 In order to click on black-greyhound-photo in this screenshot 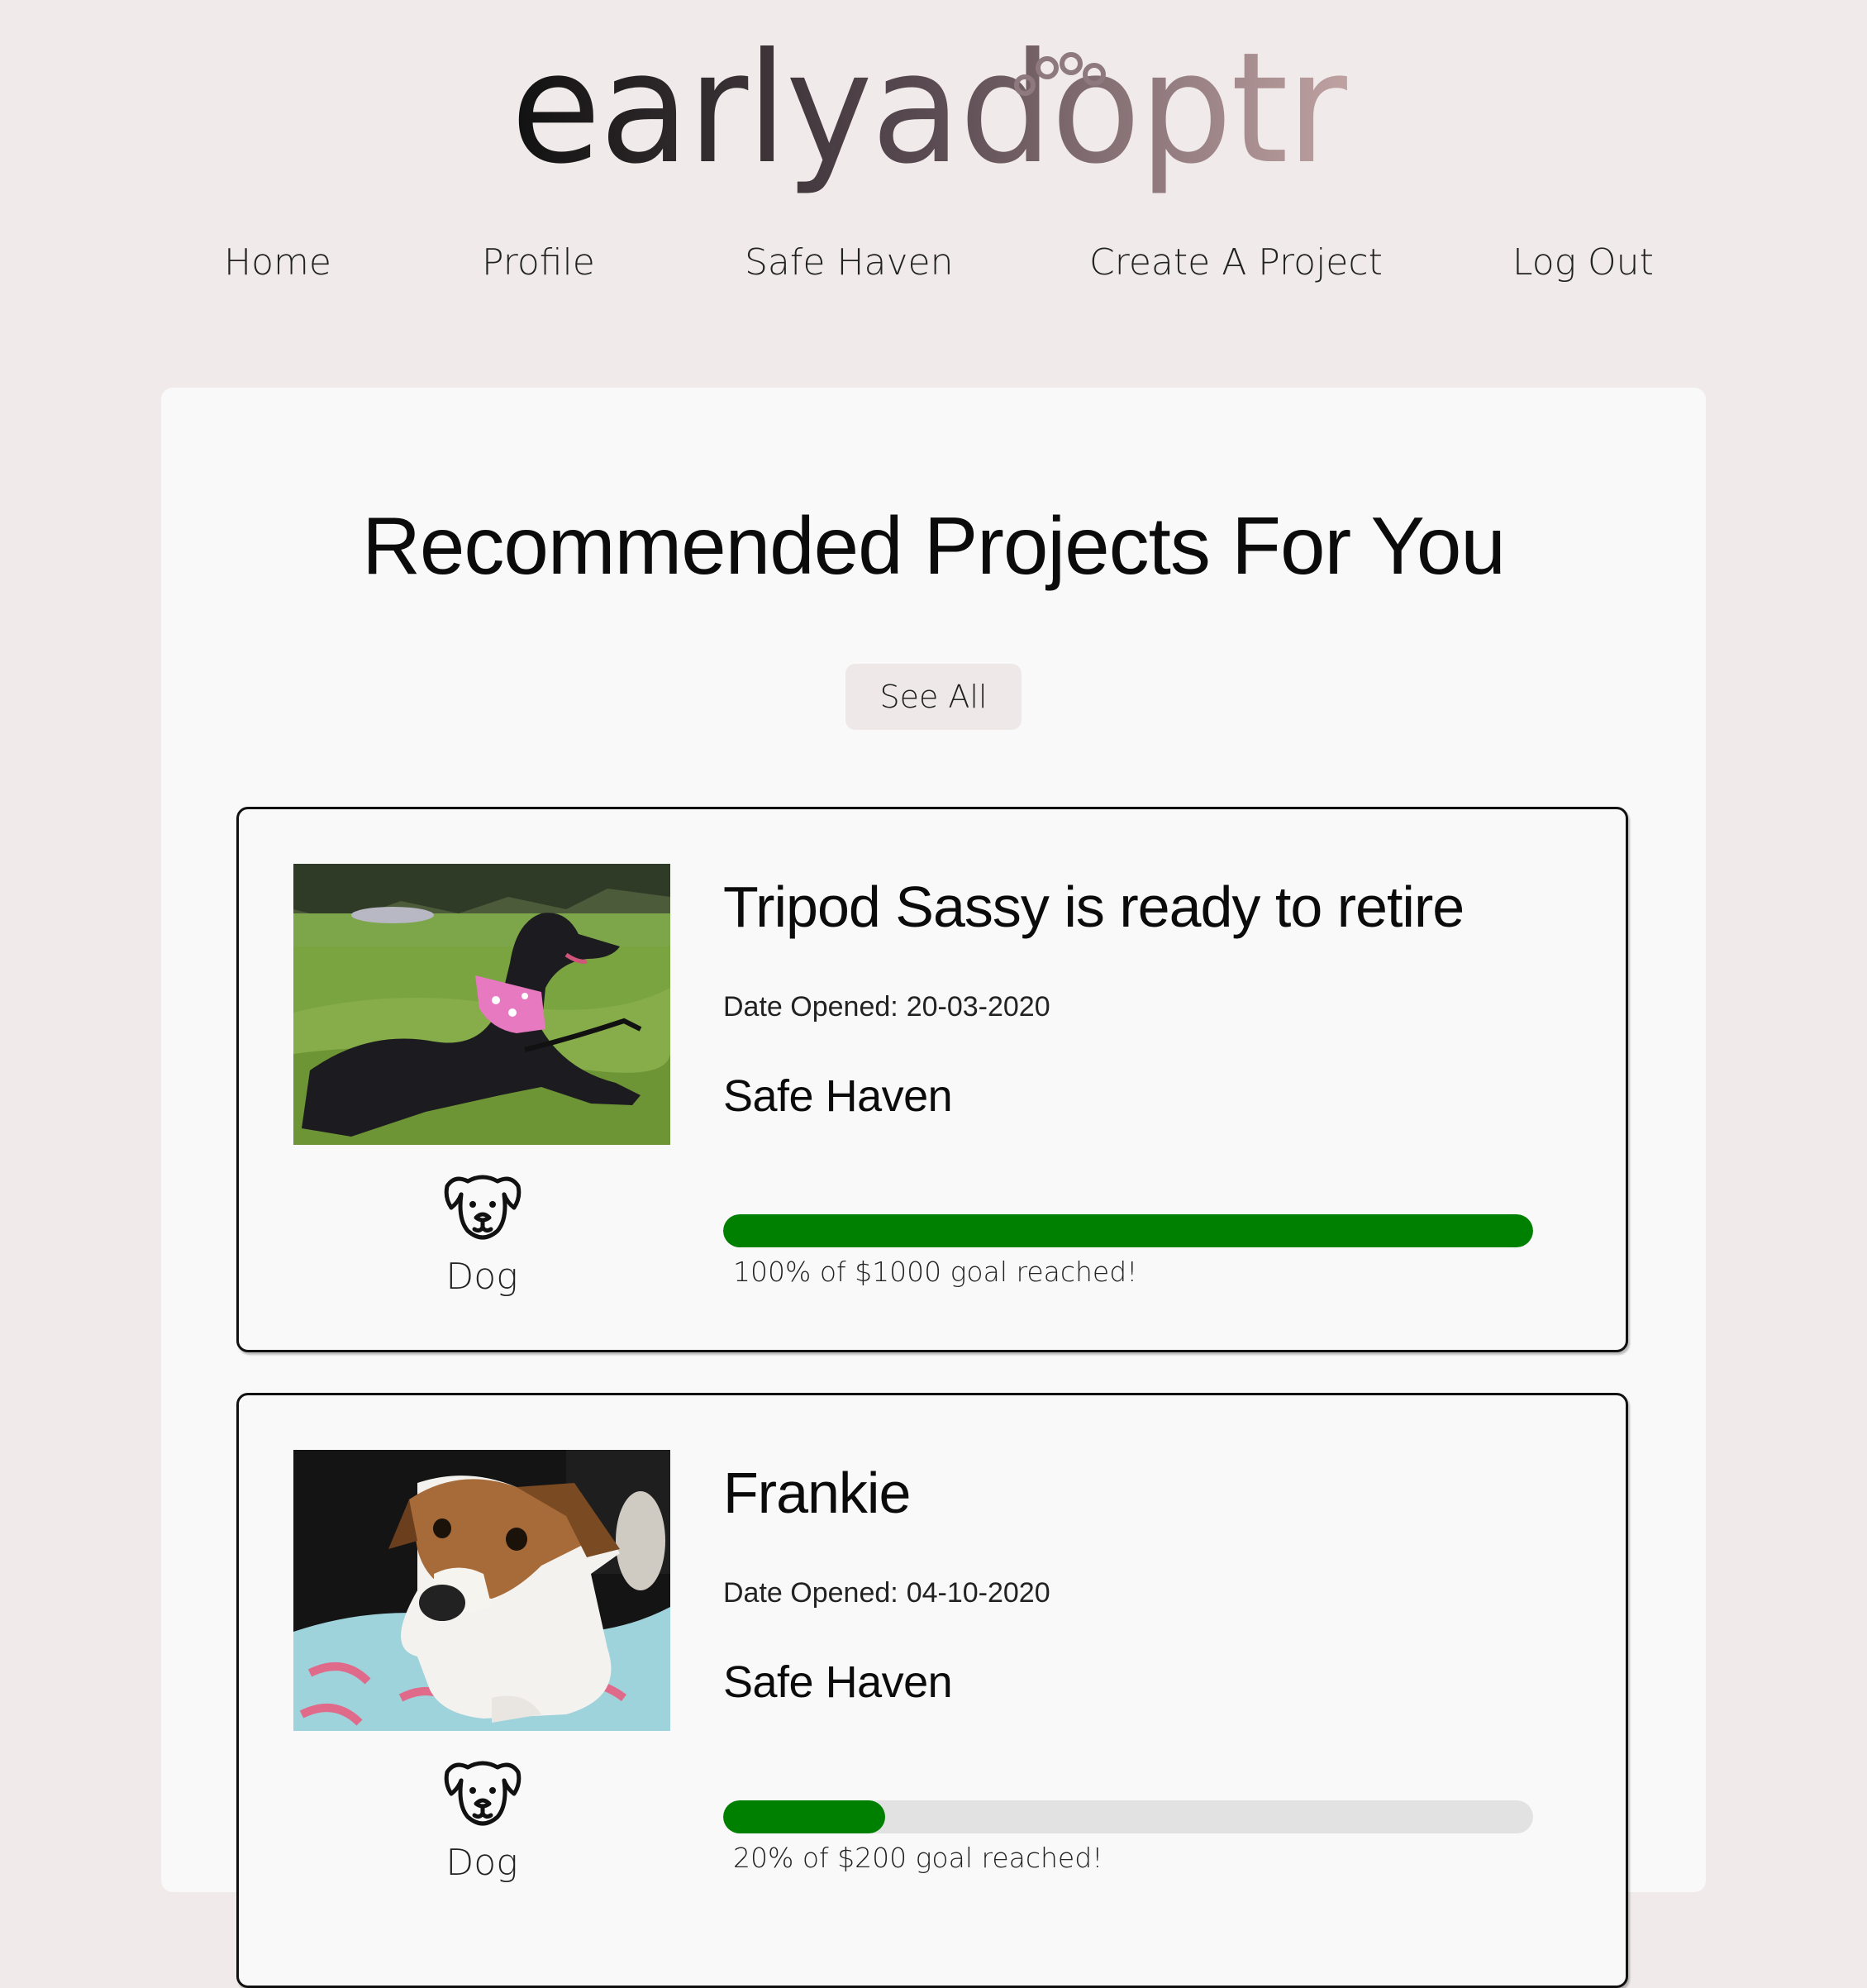, I will do `click(481, 1005)`.